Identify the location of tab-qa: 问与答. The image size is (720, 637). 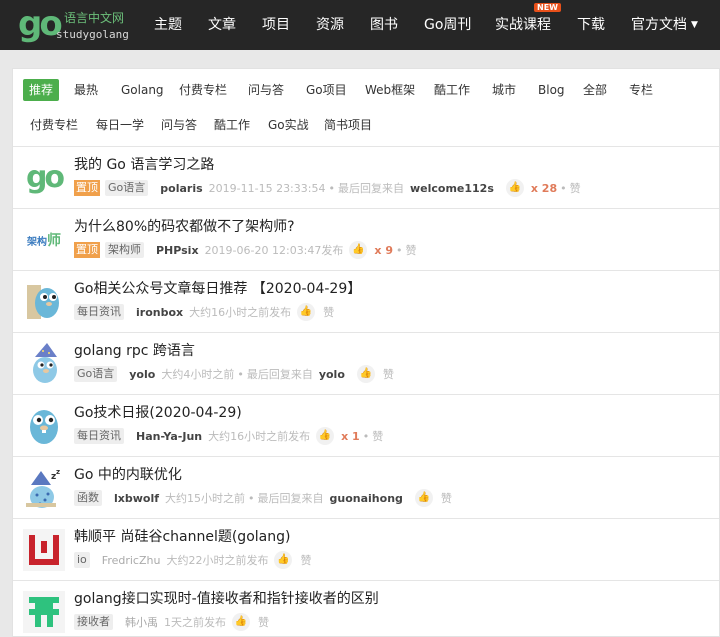
(266, 90).